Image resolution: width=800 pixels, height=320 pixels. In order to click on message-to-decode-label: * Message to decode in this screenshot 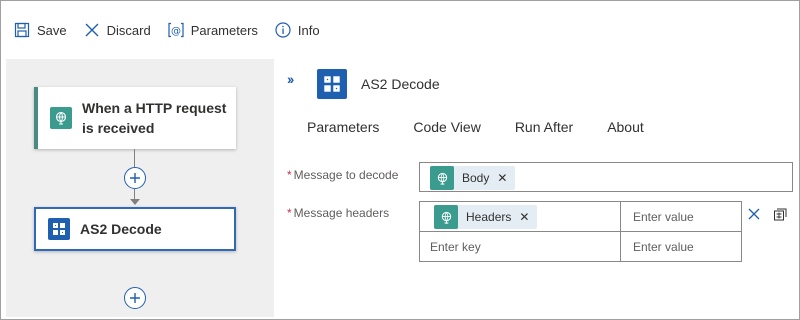, I will do `click(342, 175)`.